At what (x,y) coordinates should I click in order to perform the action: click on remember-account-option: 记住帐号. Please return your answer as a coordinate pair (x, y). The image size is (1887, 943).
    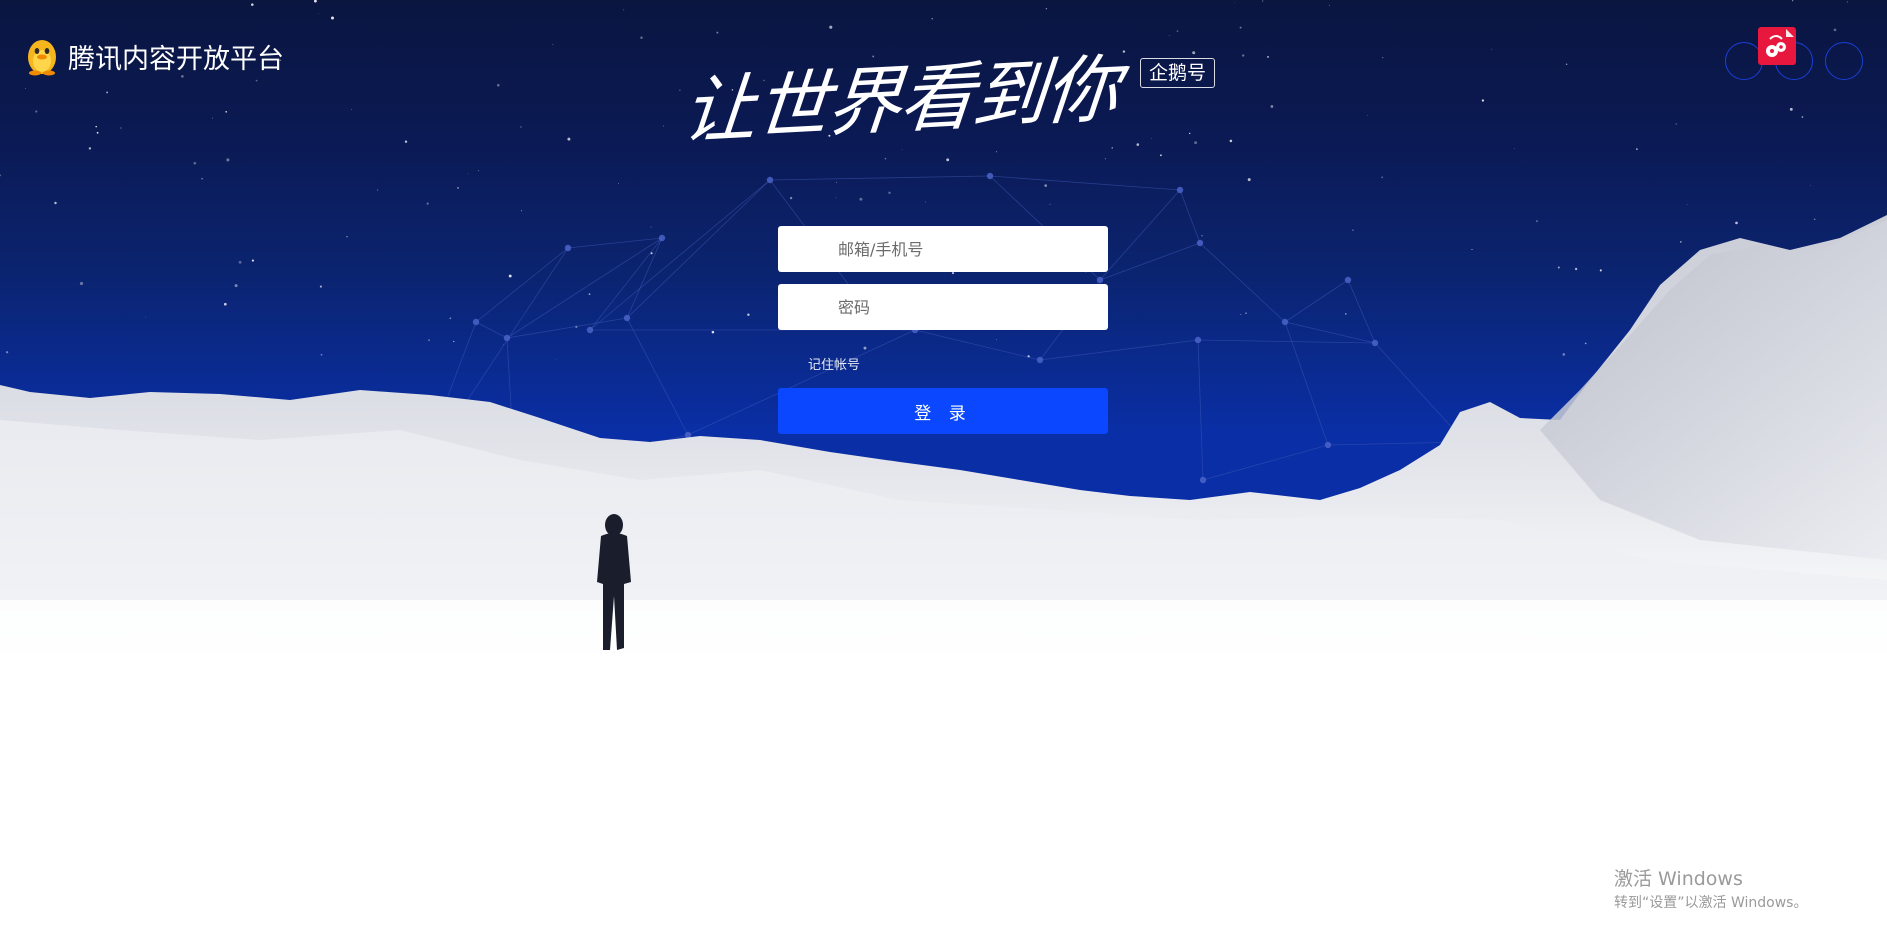
    Looking at the image, I should click on (834, 363).